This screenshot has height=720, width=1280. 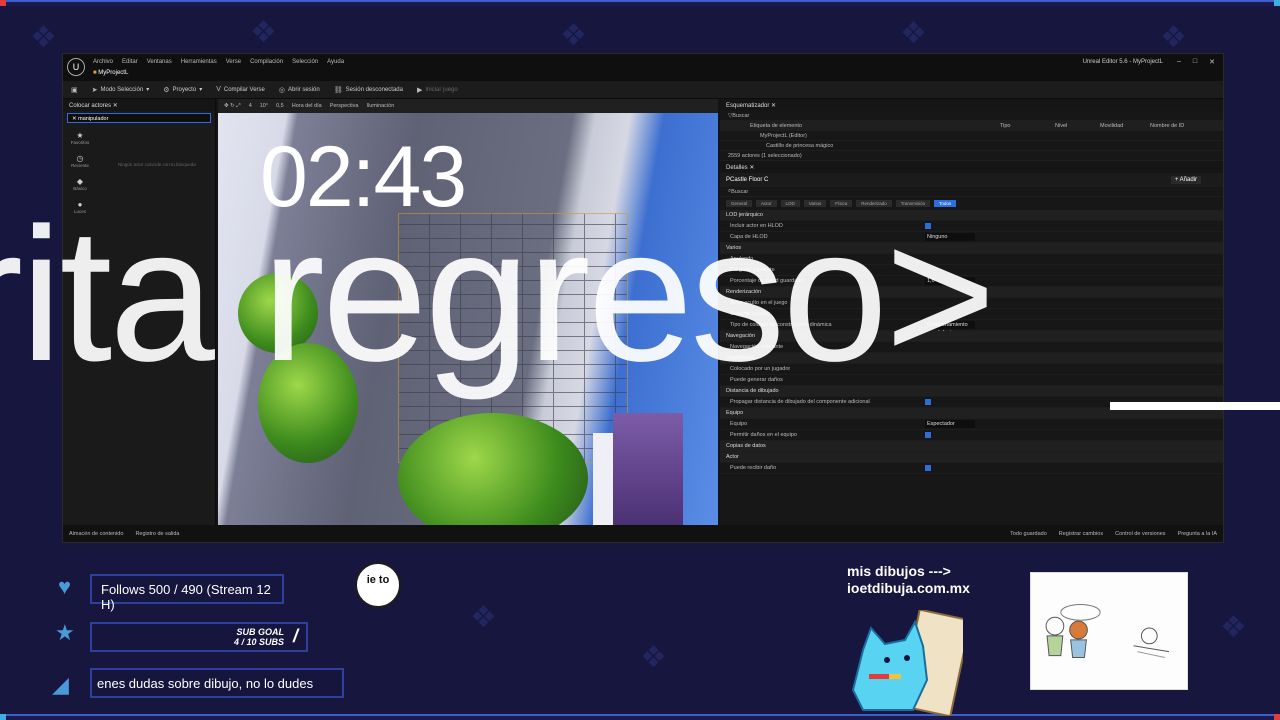 I want to click on menu-editar: Editar, so click(x=130, y=62).